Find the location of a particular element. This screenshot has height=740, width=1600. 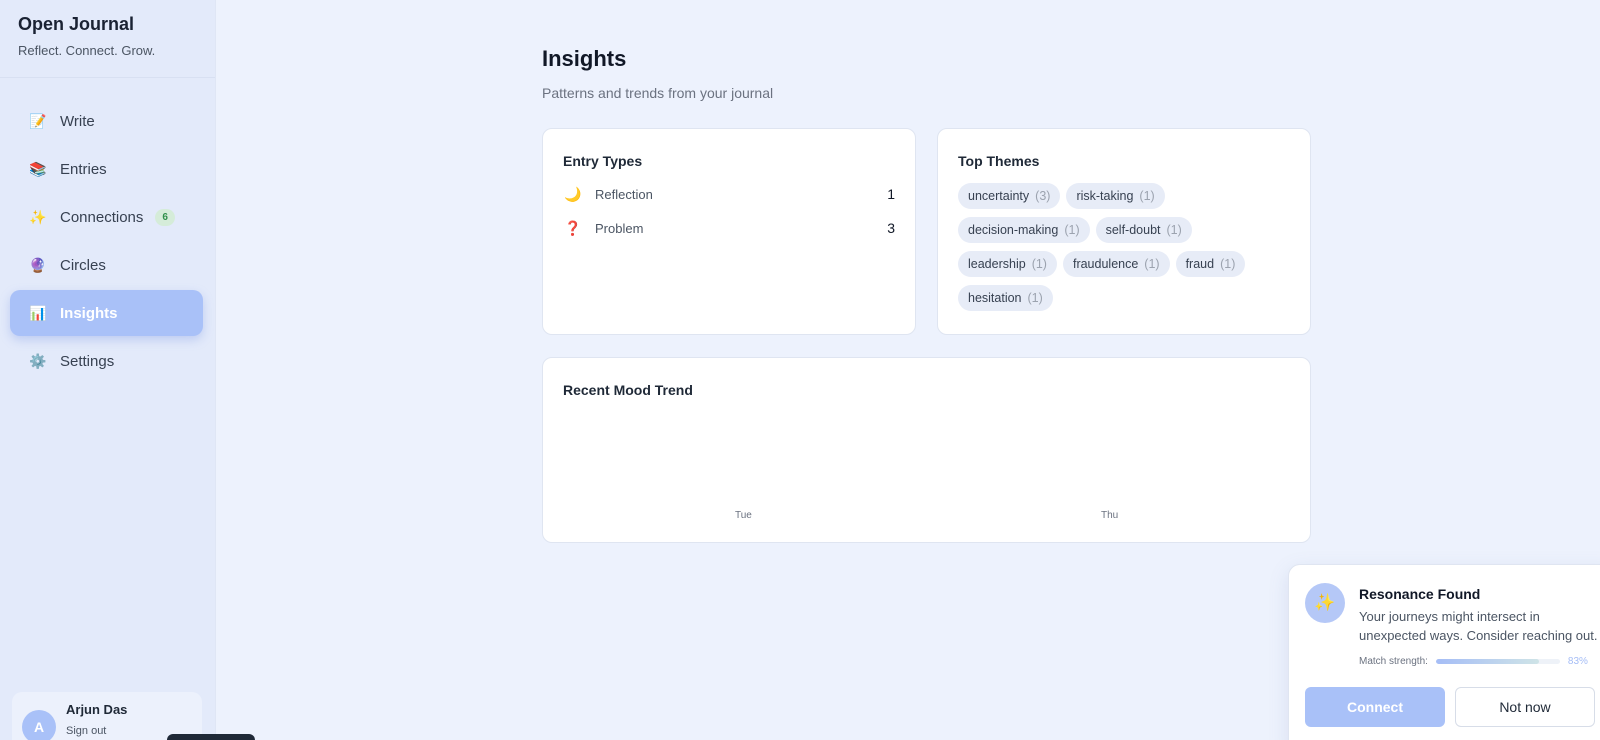

connect-button: Connect is located at coordinates (1375, 707).